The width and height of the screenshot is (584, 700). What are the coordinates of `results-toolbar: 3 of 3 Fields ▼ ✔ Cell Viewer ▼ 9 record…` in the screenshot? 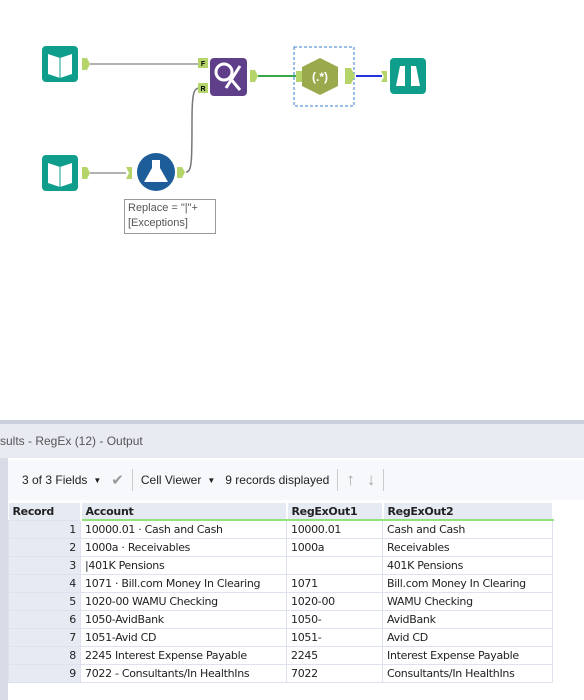 It's located at (296, 480).